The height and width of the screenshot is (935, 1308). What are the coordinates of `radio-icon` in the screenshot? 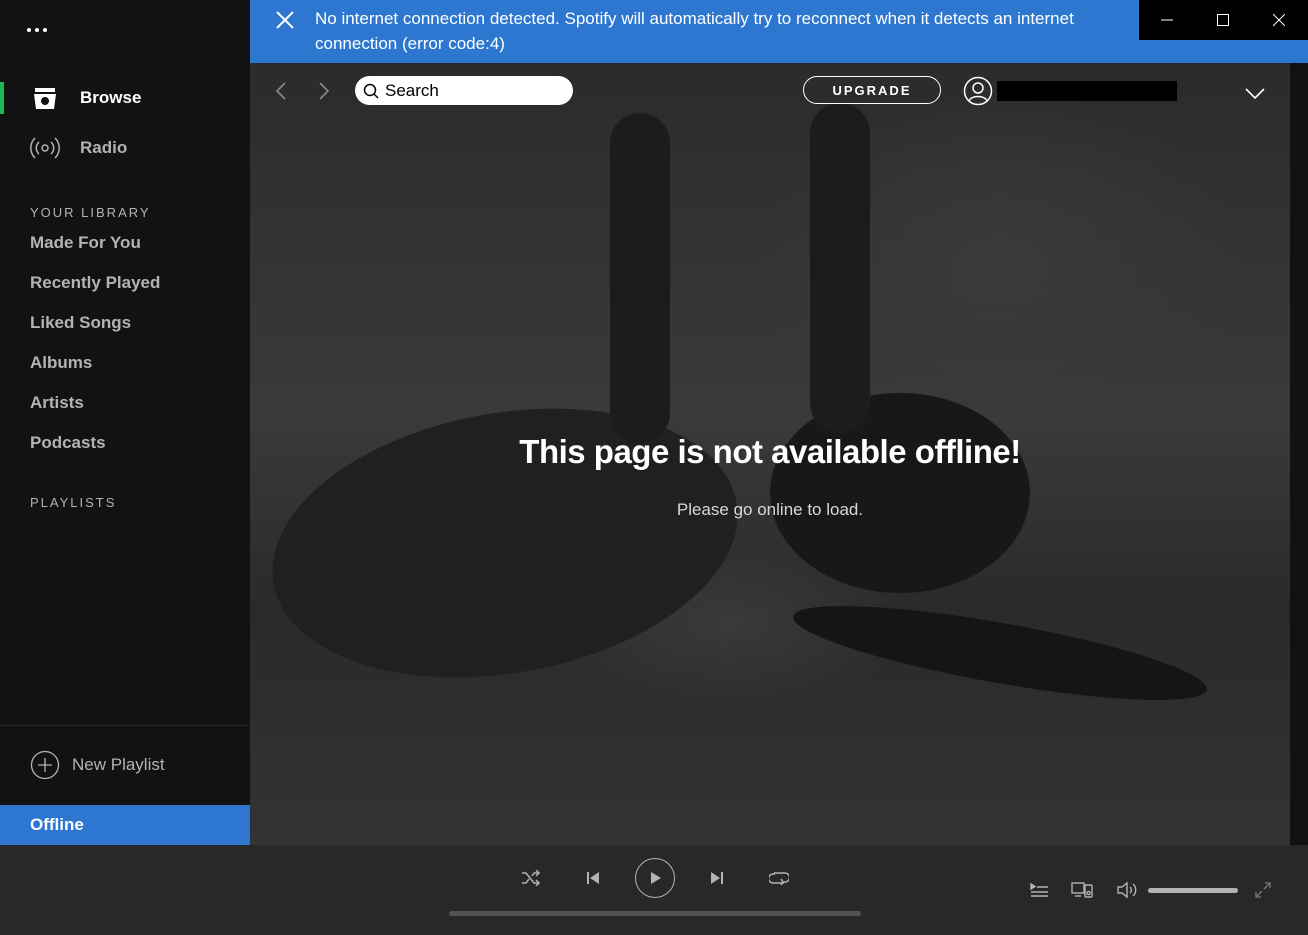 It's located at (45, 148).